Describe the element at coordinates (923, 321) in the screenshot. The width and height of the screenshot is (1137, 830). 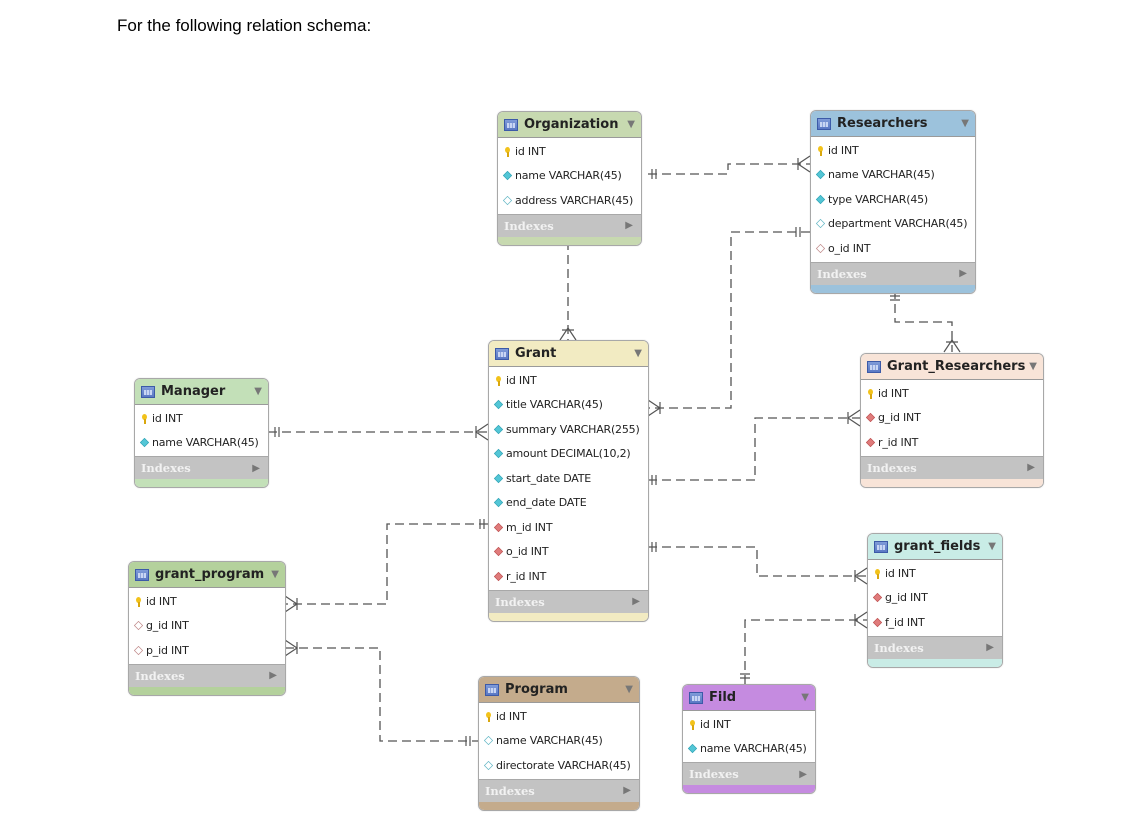
I see `rel-researchers-grantresearchers` at that location.